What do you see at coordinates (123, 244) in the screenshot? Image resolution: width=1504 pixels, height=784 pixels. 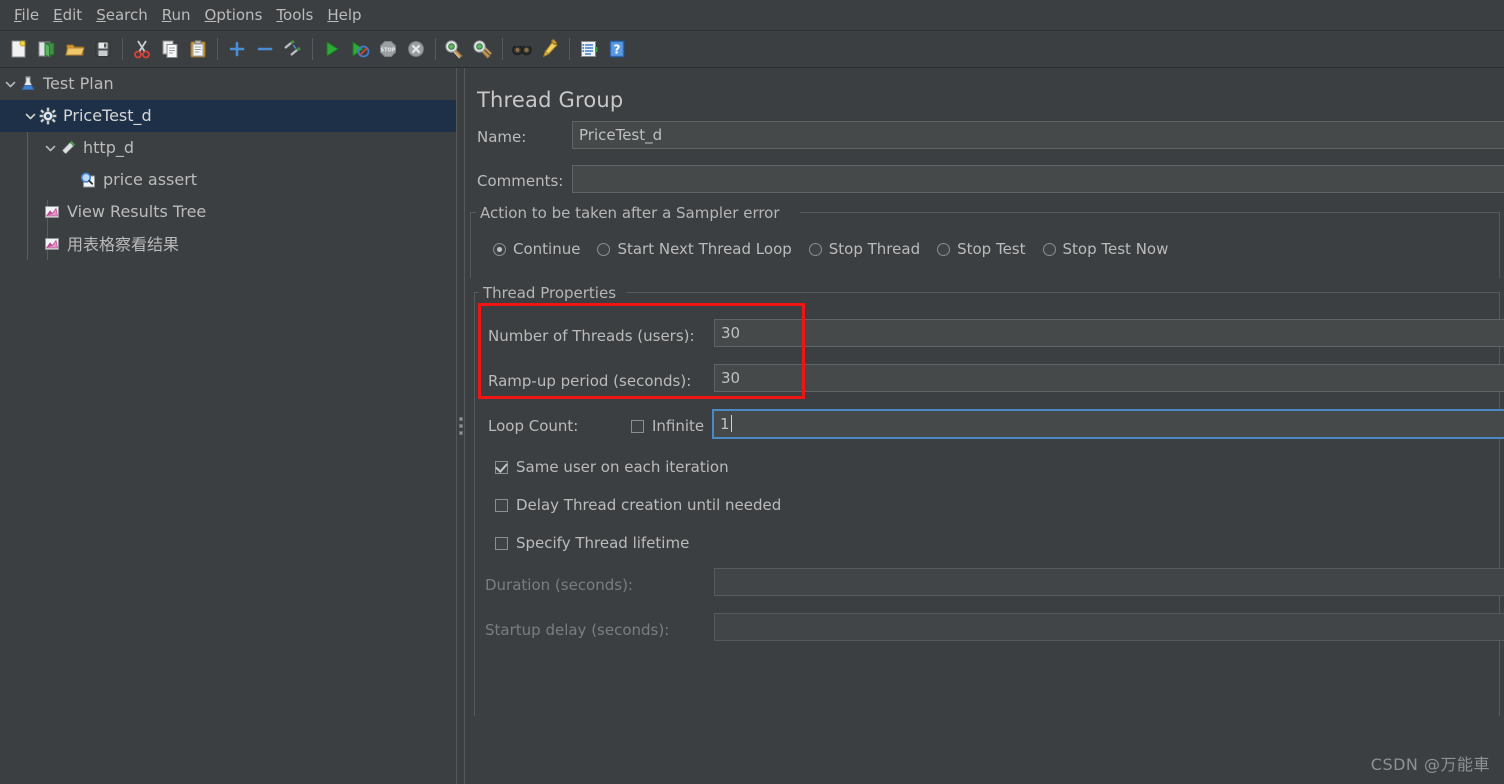 I see `tree-item-label: 用表格察看结果` at bounding box center [123, 244].